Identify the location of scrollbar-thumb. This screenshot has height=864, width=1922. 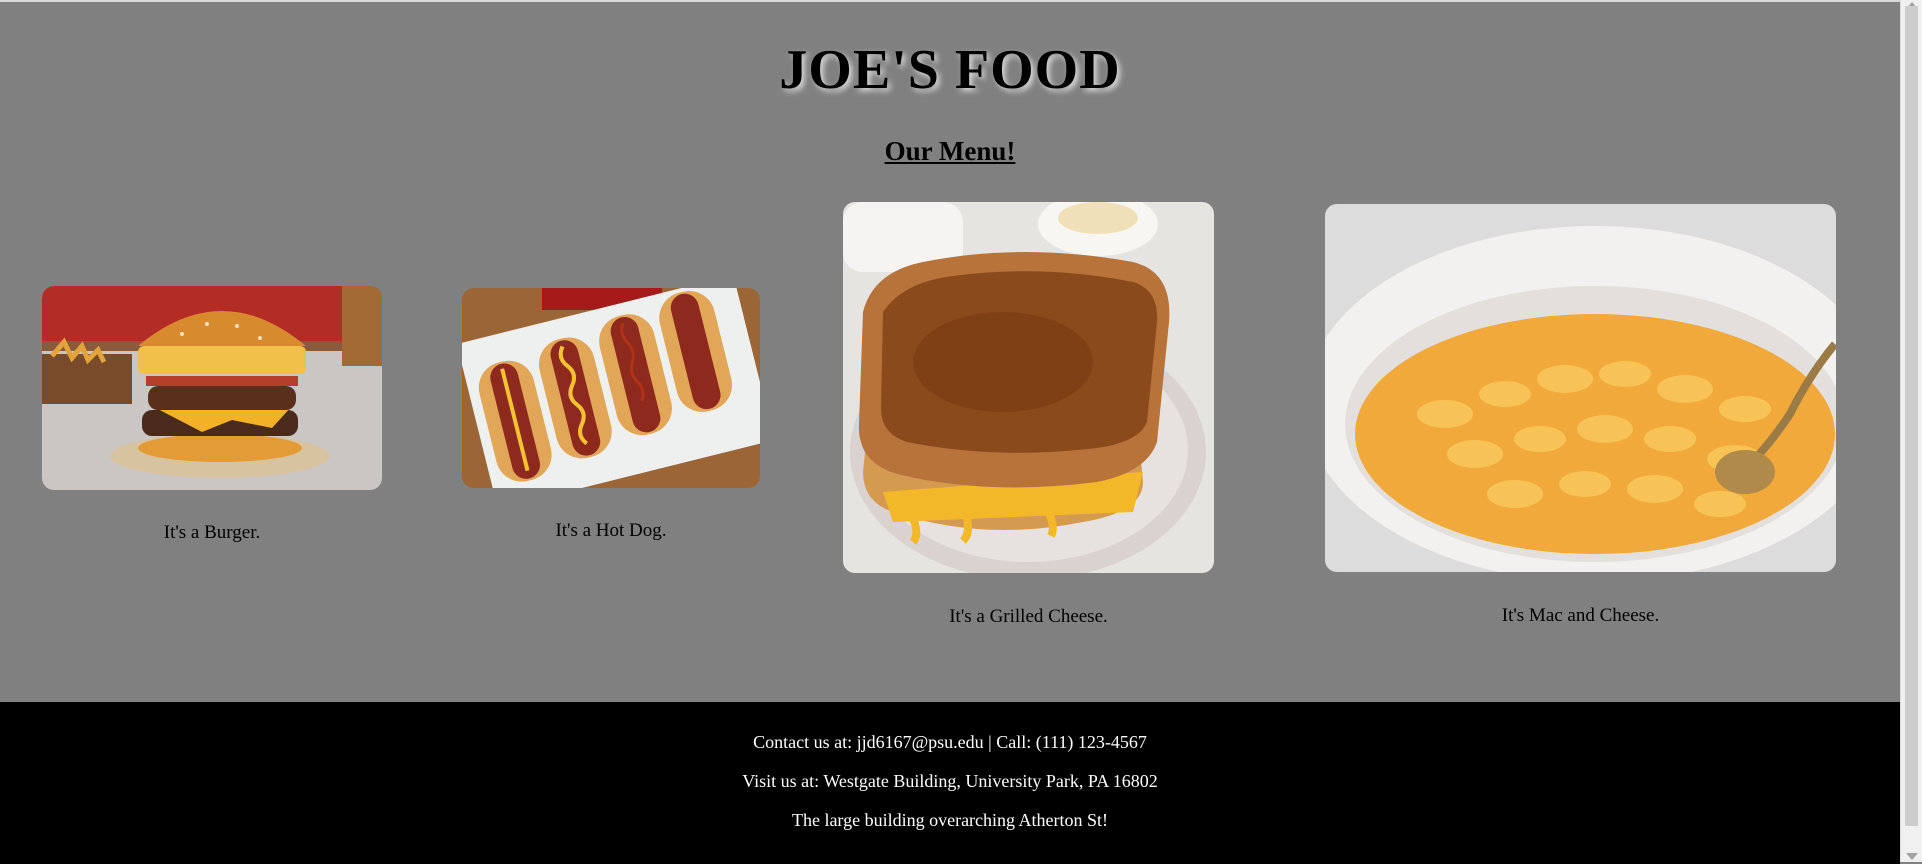
(1911, 416).